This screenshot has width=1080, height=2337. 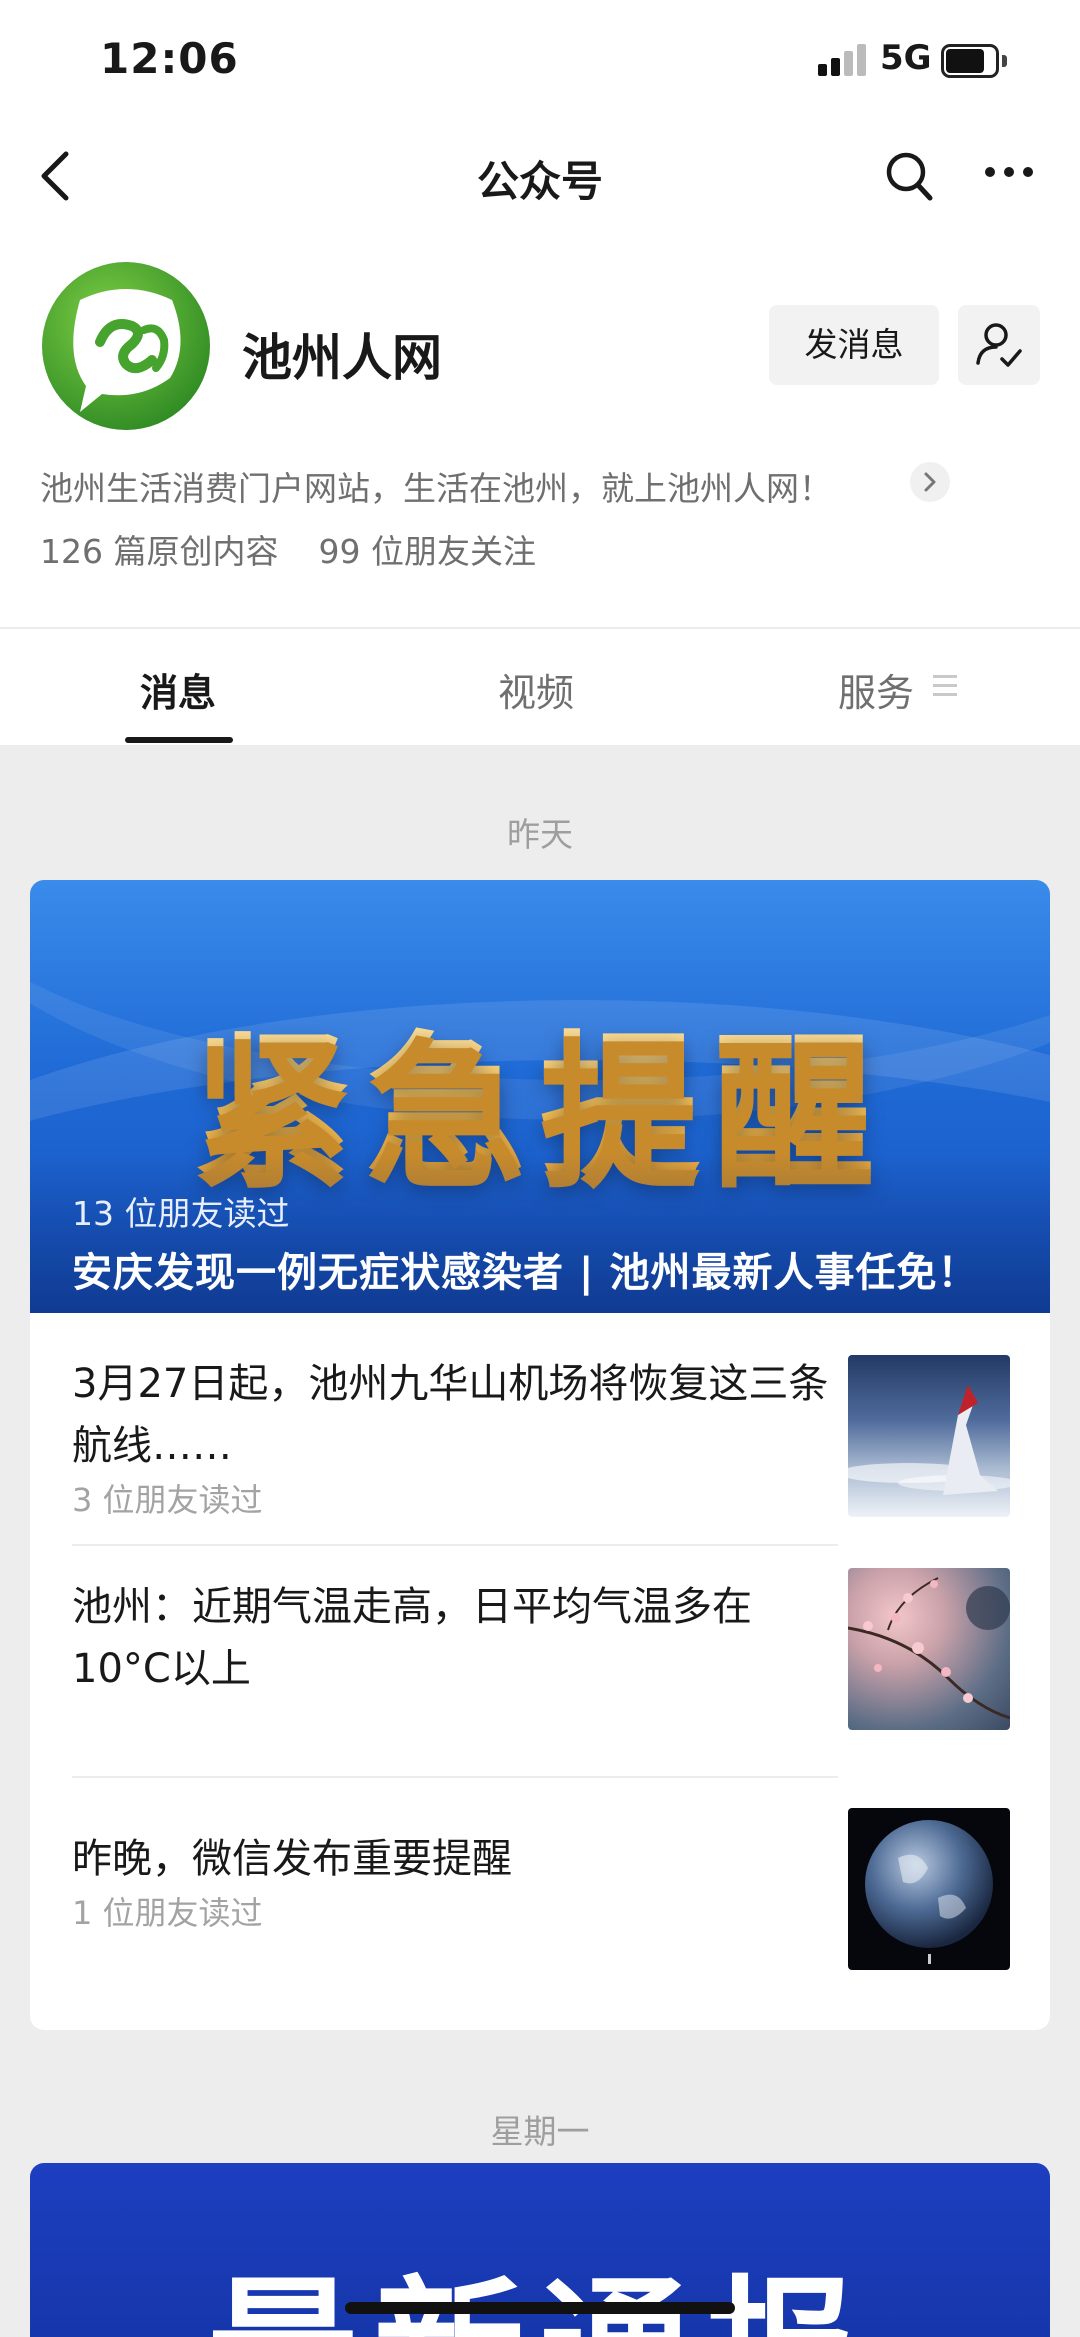 What do you see at coordinates (540, 60) in the screenshot?
I see `status-bar: 12:06 5G` at bounding box center [540, 60].